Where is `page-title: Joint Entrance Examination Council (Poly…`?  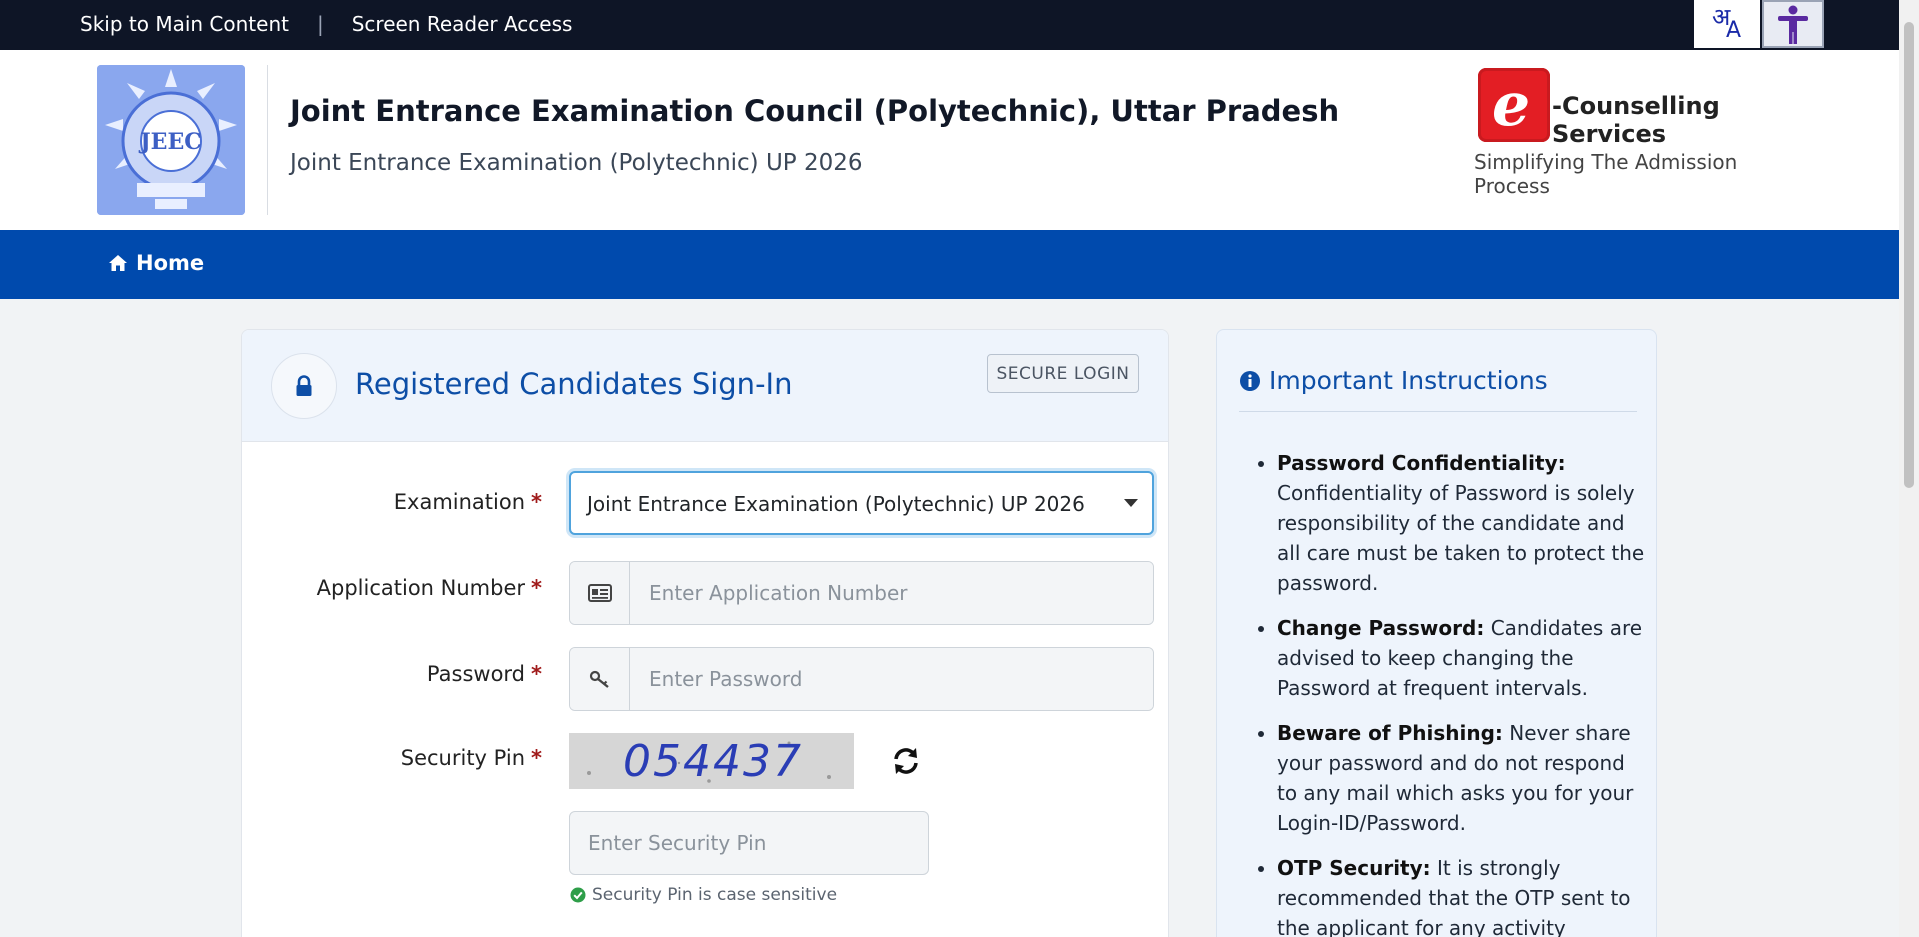 page-title: Joint Entrance Examination Council (Poly… is located at coordinates (815, 111).